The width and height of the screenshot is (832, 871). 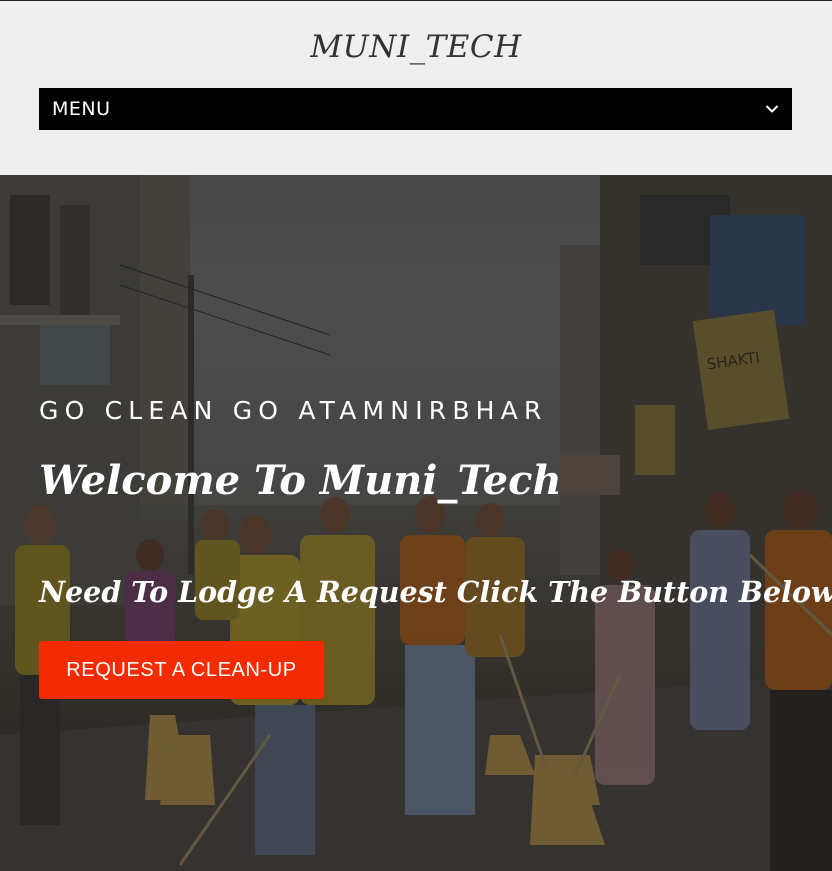 I want to click on hero-heading: Welcome To Muni_Tech, so click(x=300, y=480).